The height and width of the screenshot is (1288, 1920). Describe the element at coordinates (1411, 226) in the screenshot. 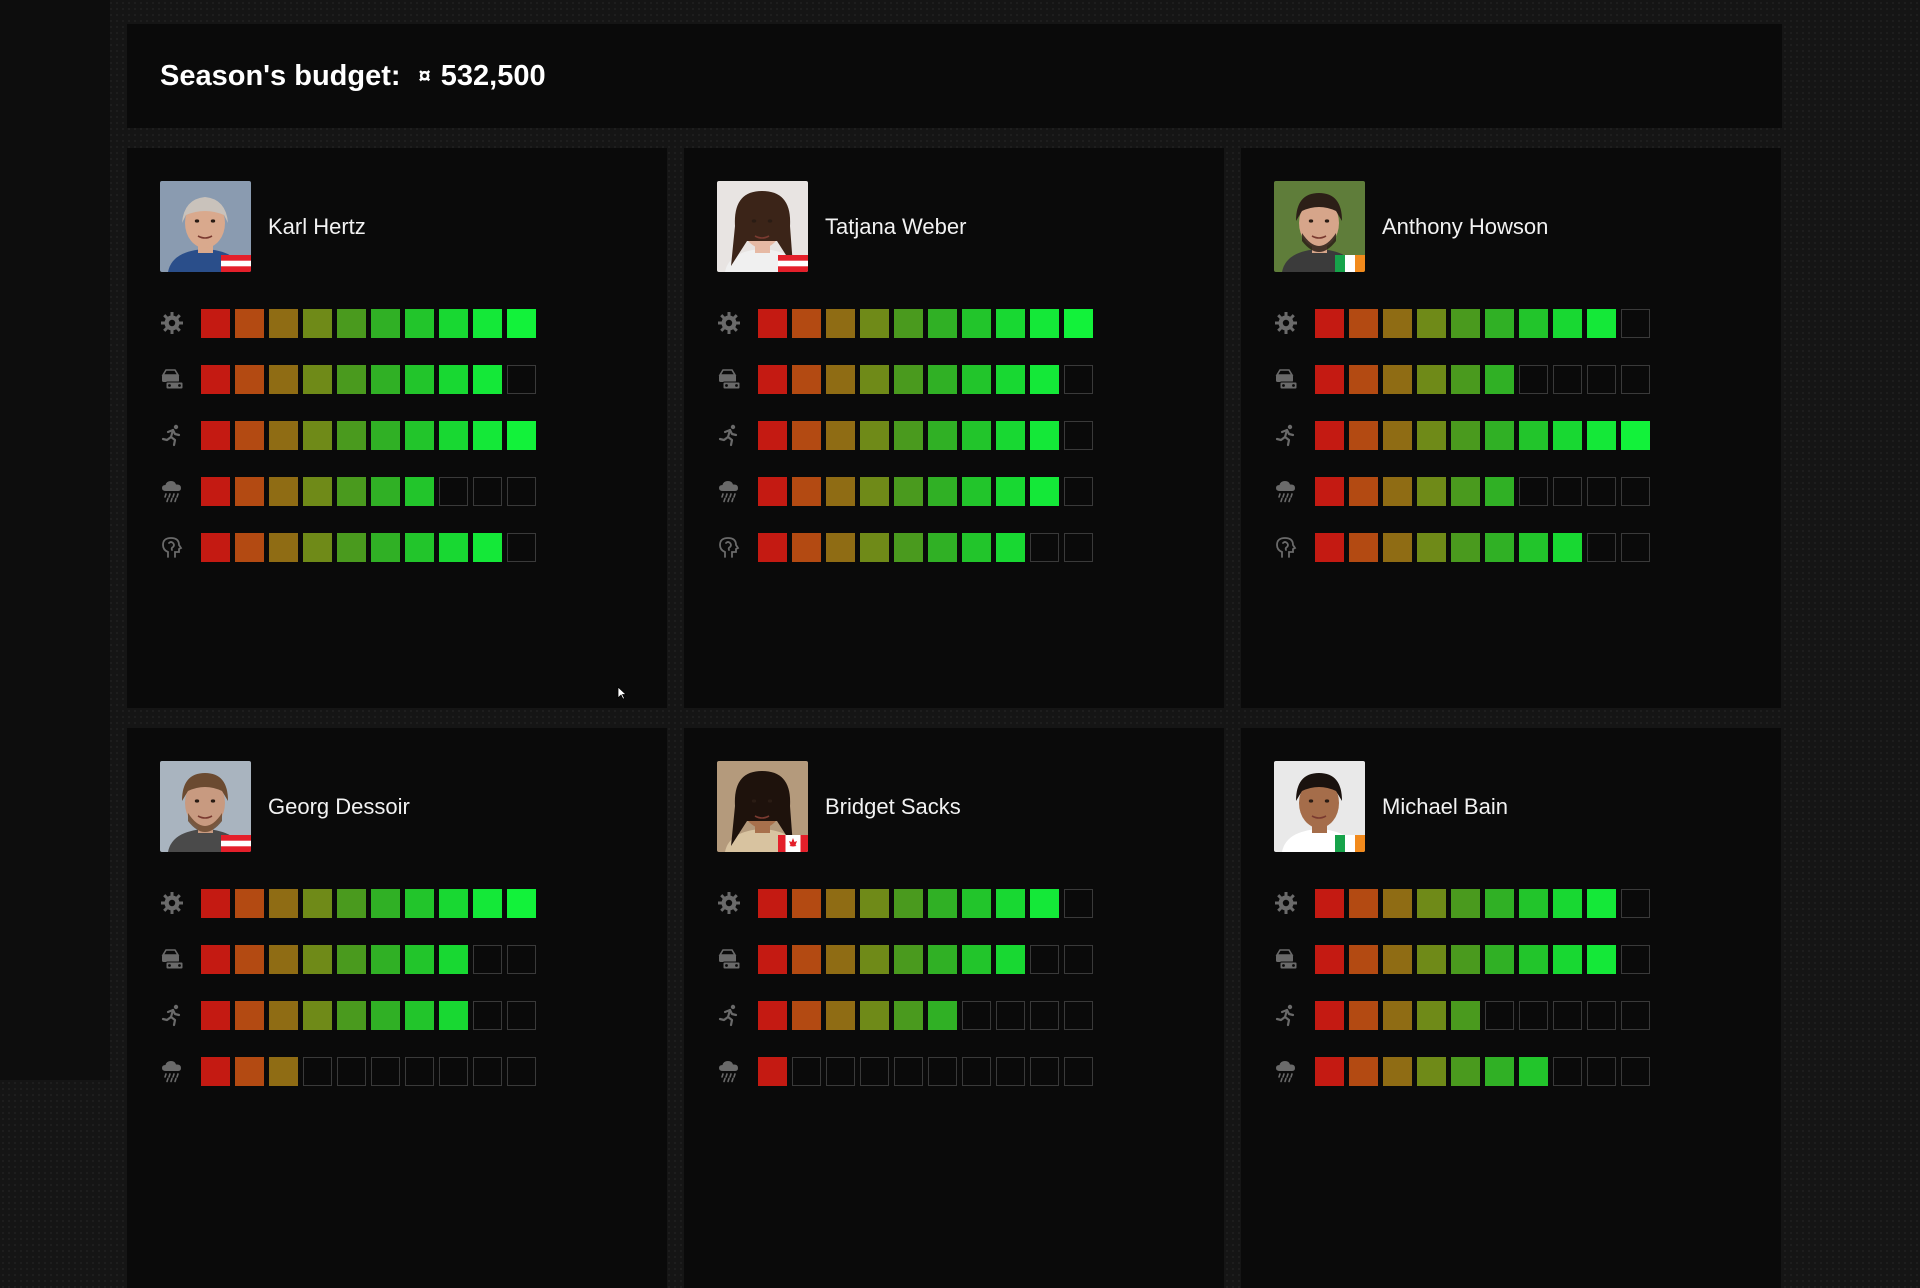

I see `driver-header: Anthony Howson` at that location.